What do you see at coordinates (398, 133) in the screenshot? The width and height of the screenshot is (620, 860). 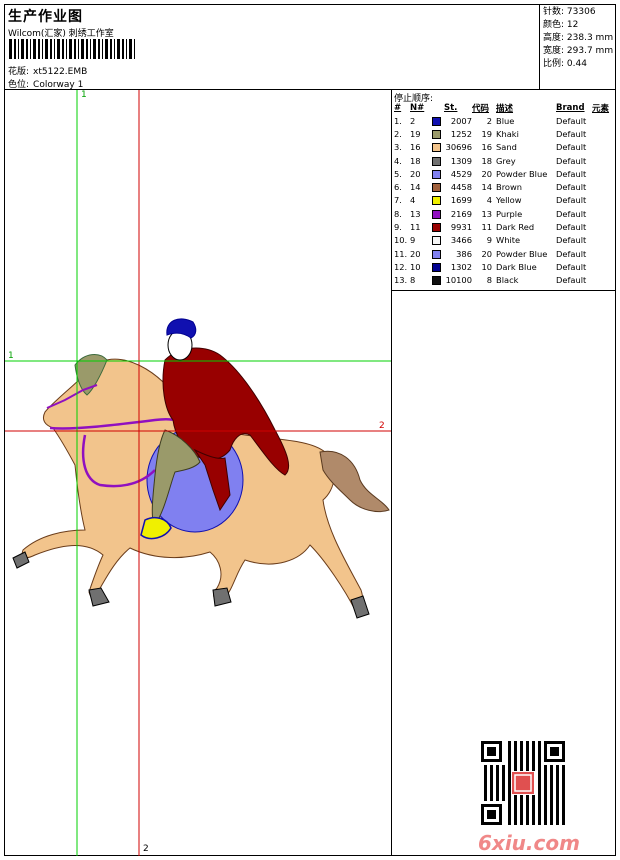 I see `row-index: 2.` at bounding box center [398, 133].